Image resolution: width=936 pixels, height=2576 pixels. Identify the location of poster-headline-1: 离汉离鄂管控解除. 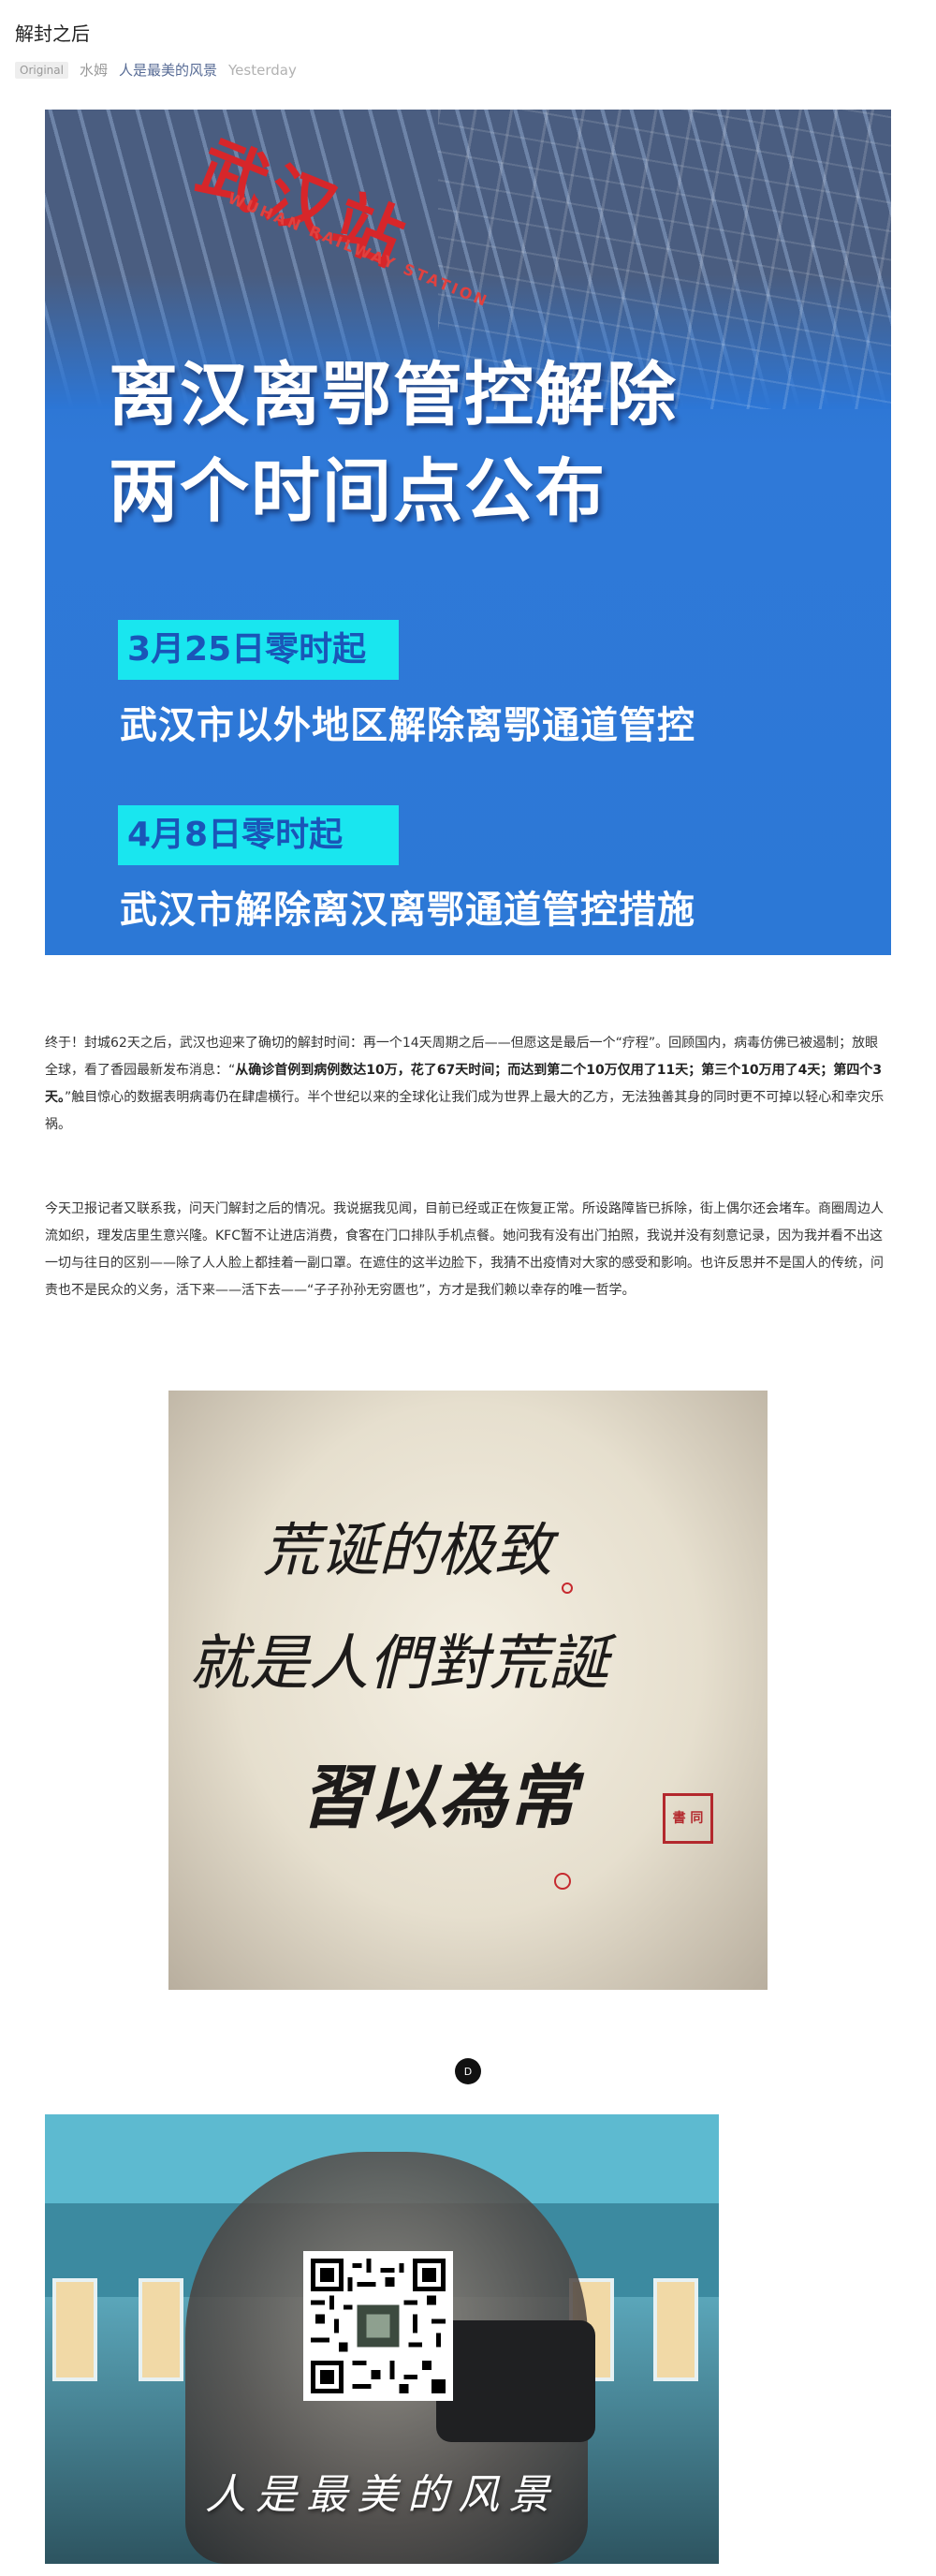
(393, 395).